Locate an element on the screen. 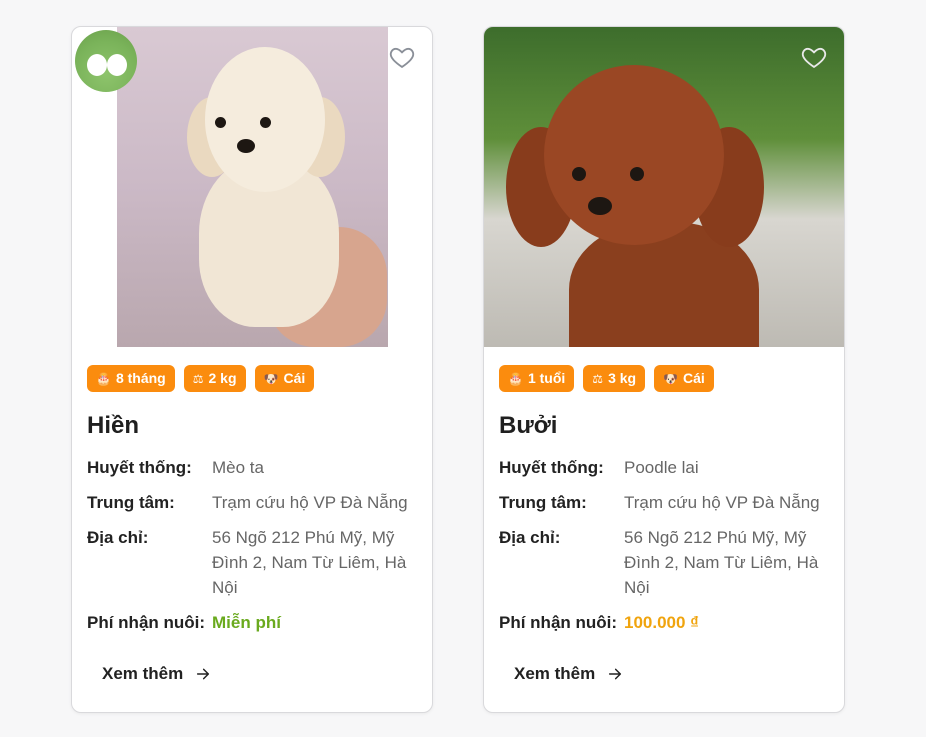 The image size is (926, 737). pet-tags: 🎂 8 tháng ⚖ 2 kg 🐶 Cái is located at coordinates (201, 378).